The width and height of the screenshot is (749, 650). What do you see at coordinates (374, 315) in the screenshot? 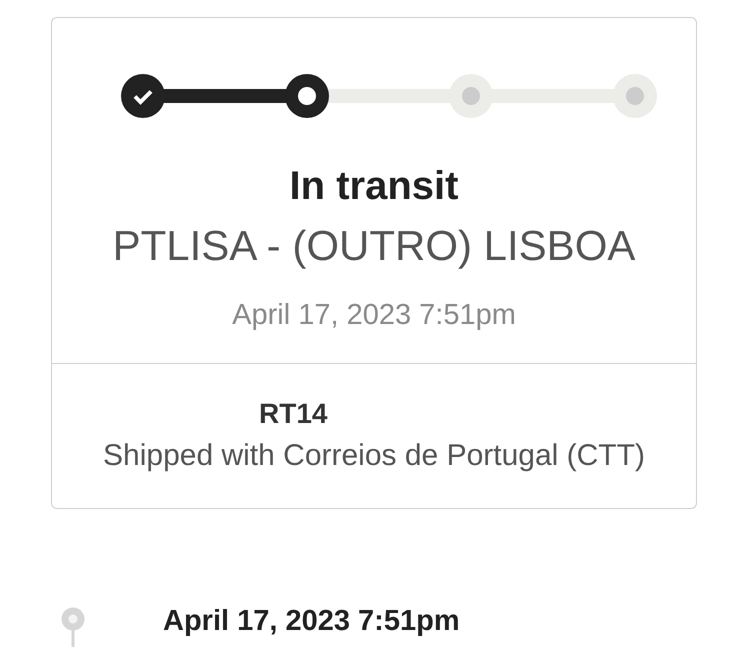
I see `timestamp-text: April 17, 2023 7:51pm` at bounding box center [374, 315].